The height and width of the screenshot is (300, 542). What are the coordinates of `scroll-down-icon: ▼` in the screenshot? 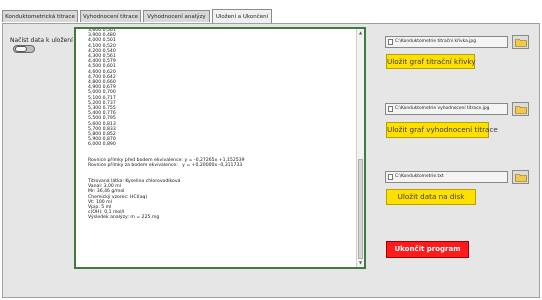 It's located at (360, 263).